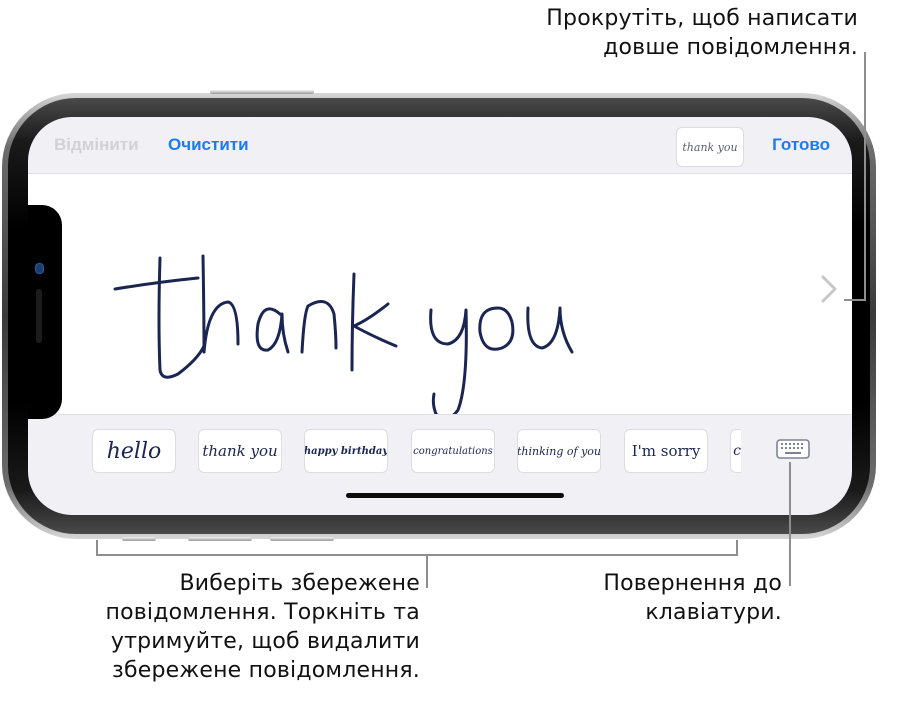 The width and height of the screenshot is (904, 710). What do you see at coordinates (139, 539) in the screenshot?
I see `volume-switch` at bounding box center [139, 539].